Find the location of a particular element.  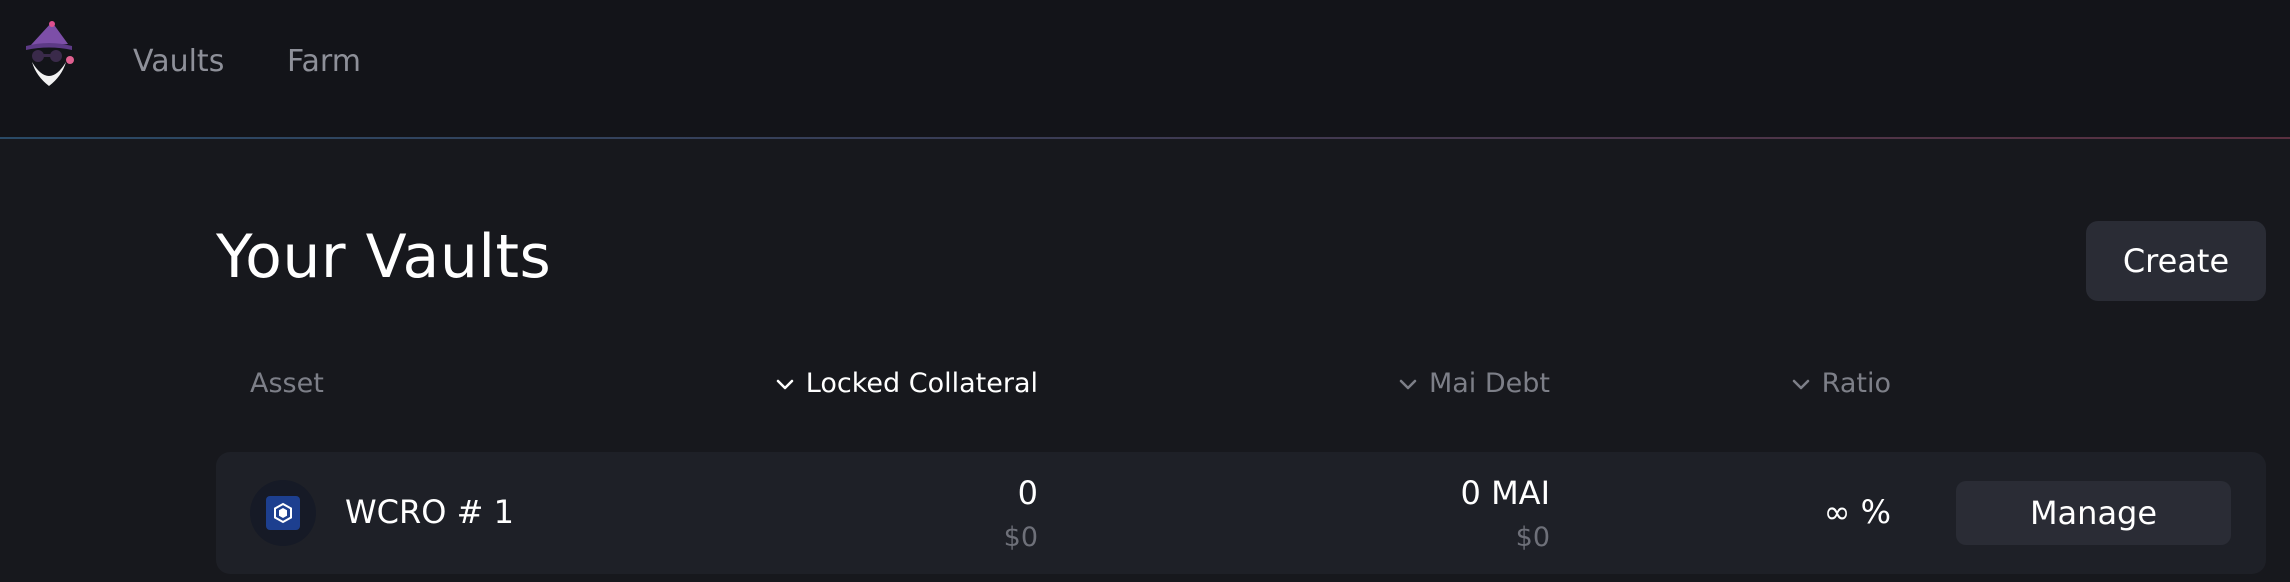

column-header-ratio-label: Ratio is located at coordinates (1856, 383).